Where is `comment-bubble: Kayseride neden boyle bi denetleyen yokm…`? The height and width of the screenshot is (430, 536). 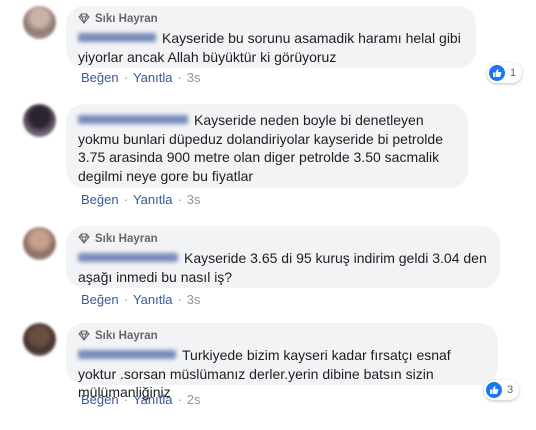 comment-bubble: Kayseride neden boyle bi denetleyen yokm… is located at coordinates (267, 146).